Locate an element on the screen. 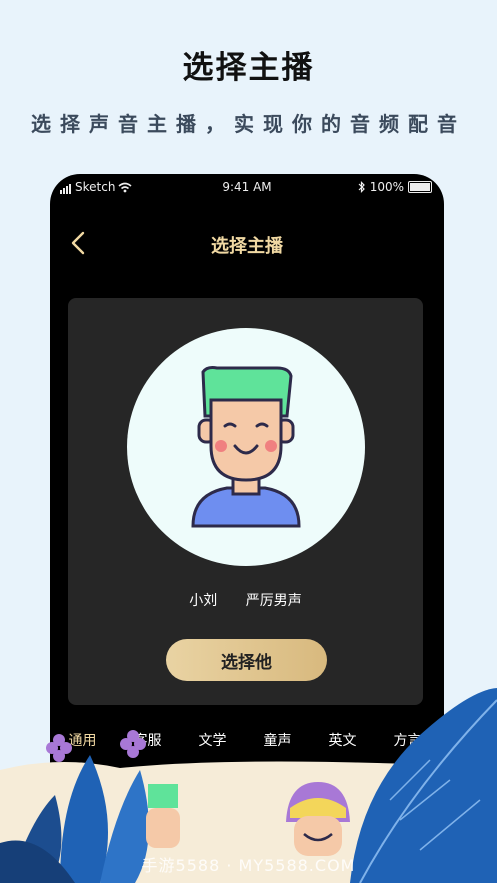 The image size is (497, 883). status-bar: Sketch 9:41 AM 100% is located at coordinates (247, 187).